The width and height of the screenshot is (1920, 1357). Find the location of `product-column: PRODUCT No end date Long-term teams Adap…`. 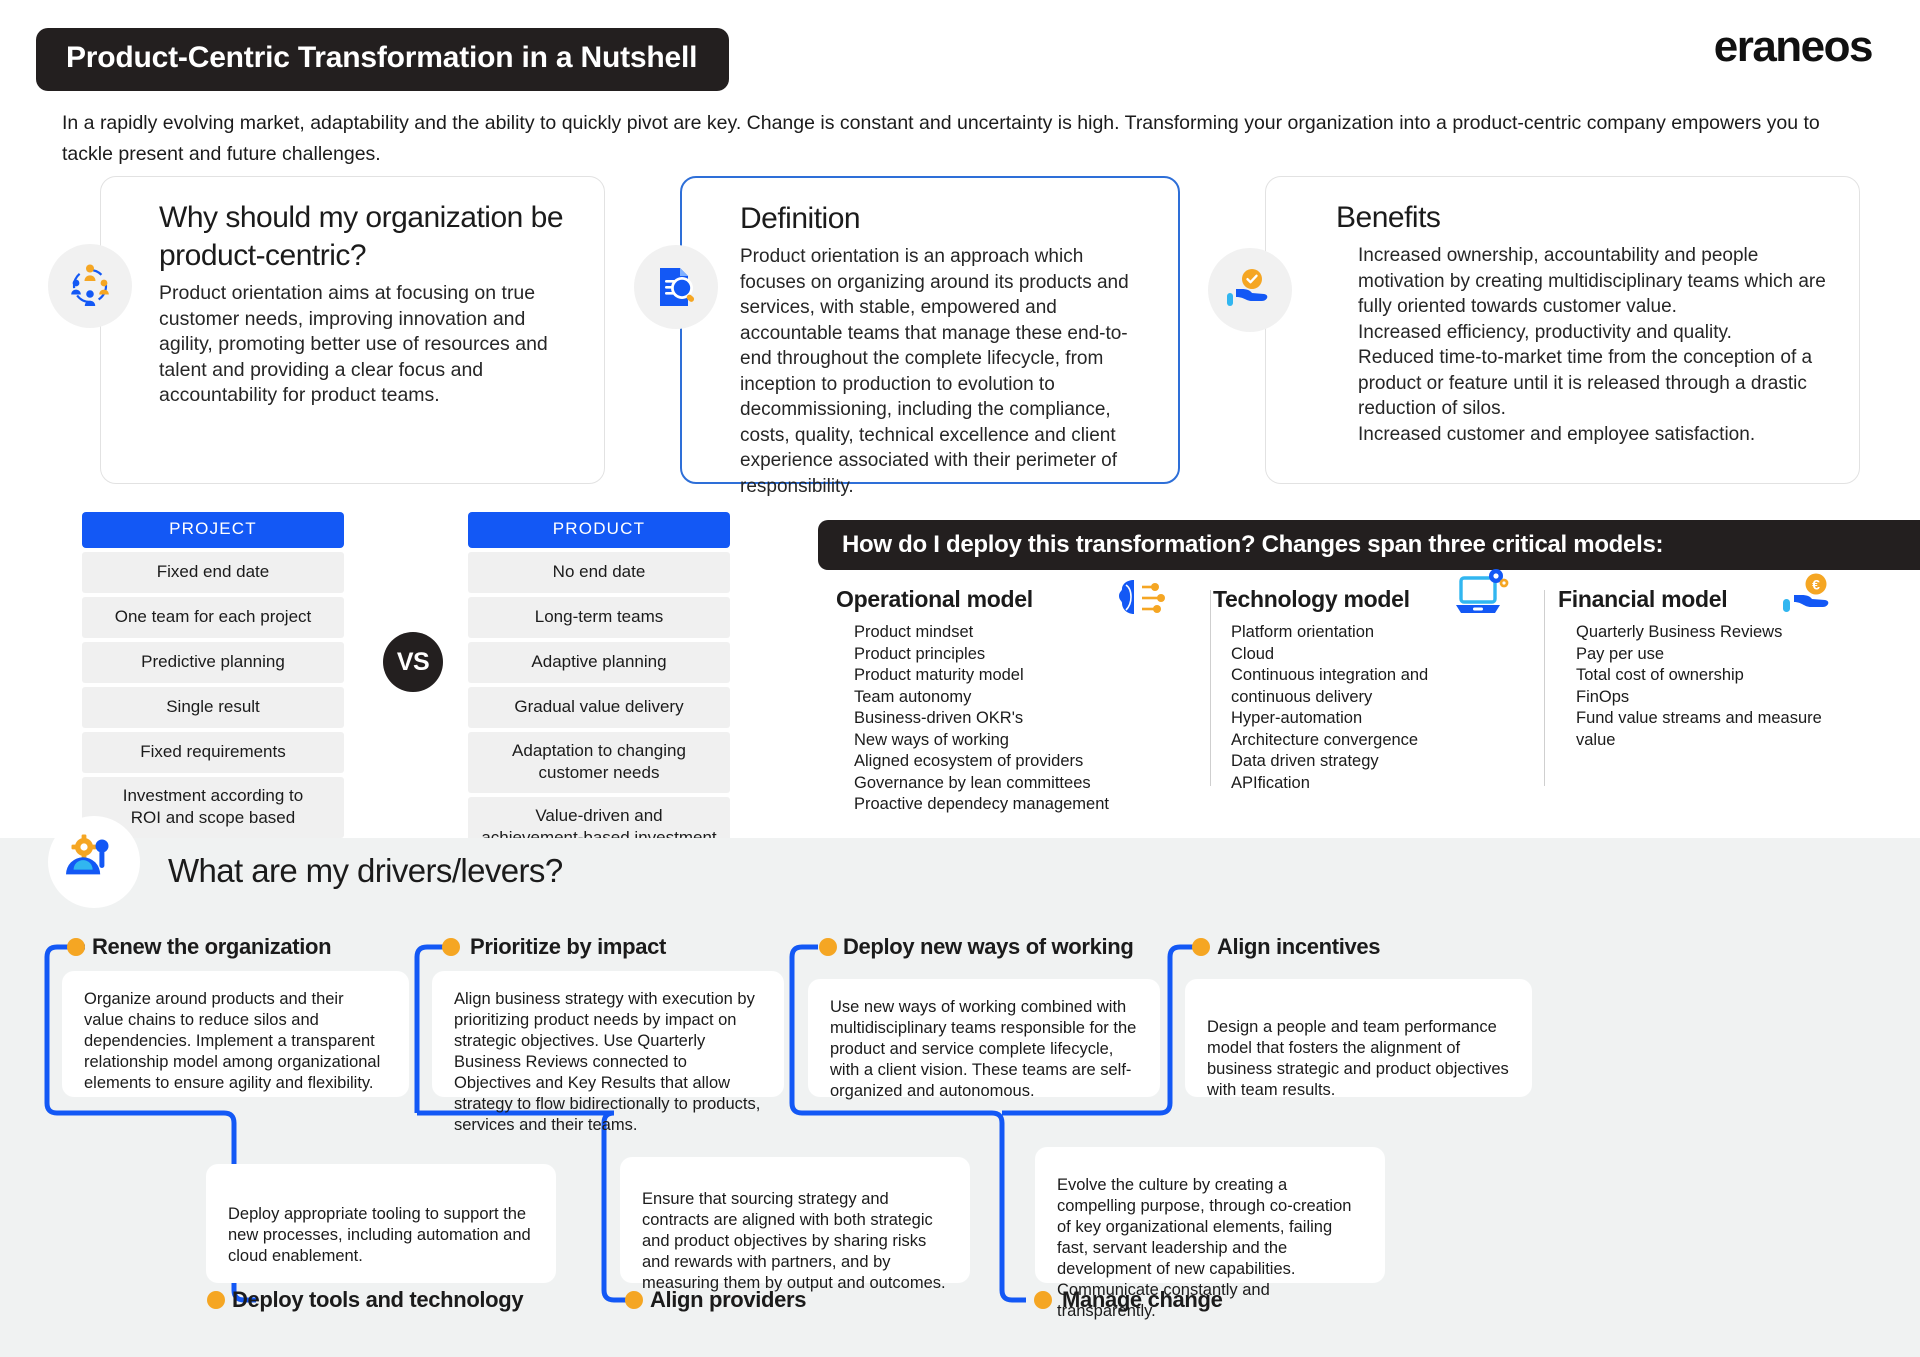

product-column: PRODUCT No end date Long-term teams Adap… is located at coordinates (599, 685).